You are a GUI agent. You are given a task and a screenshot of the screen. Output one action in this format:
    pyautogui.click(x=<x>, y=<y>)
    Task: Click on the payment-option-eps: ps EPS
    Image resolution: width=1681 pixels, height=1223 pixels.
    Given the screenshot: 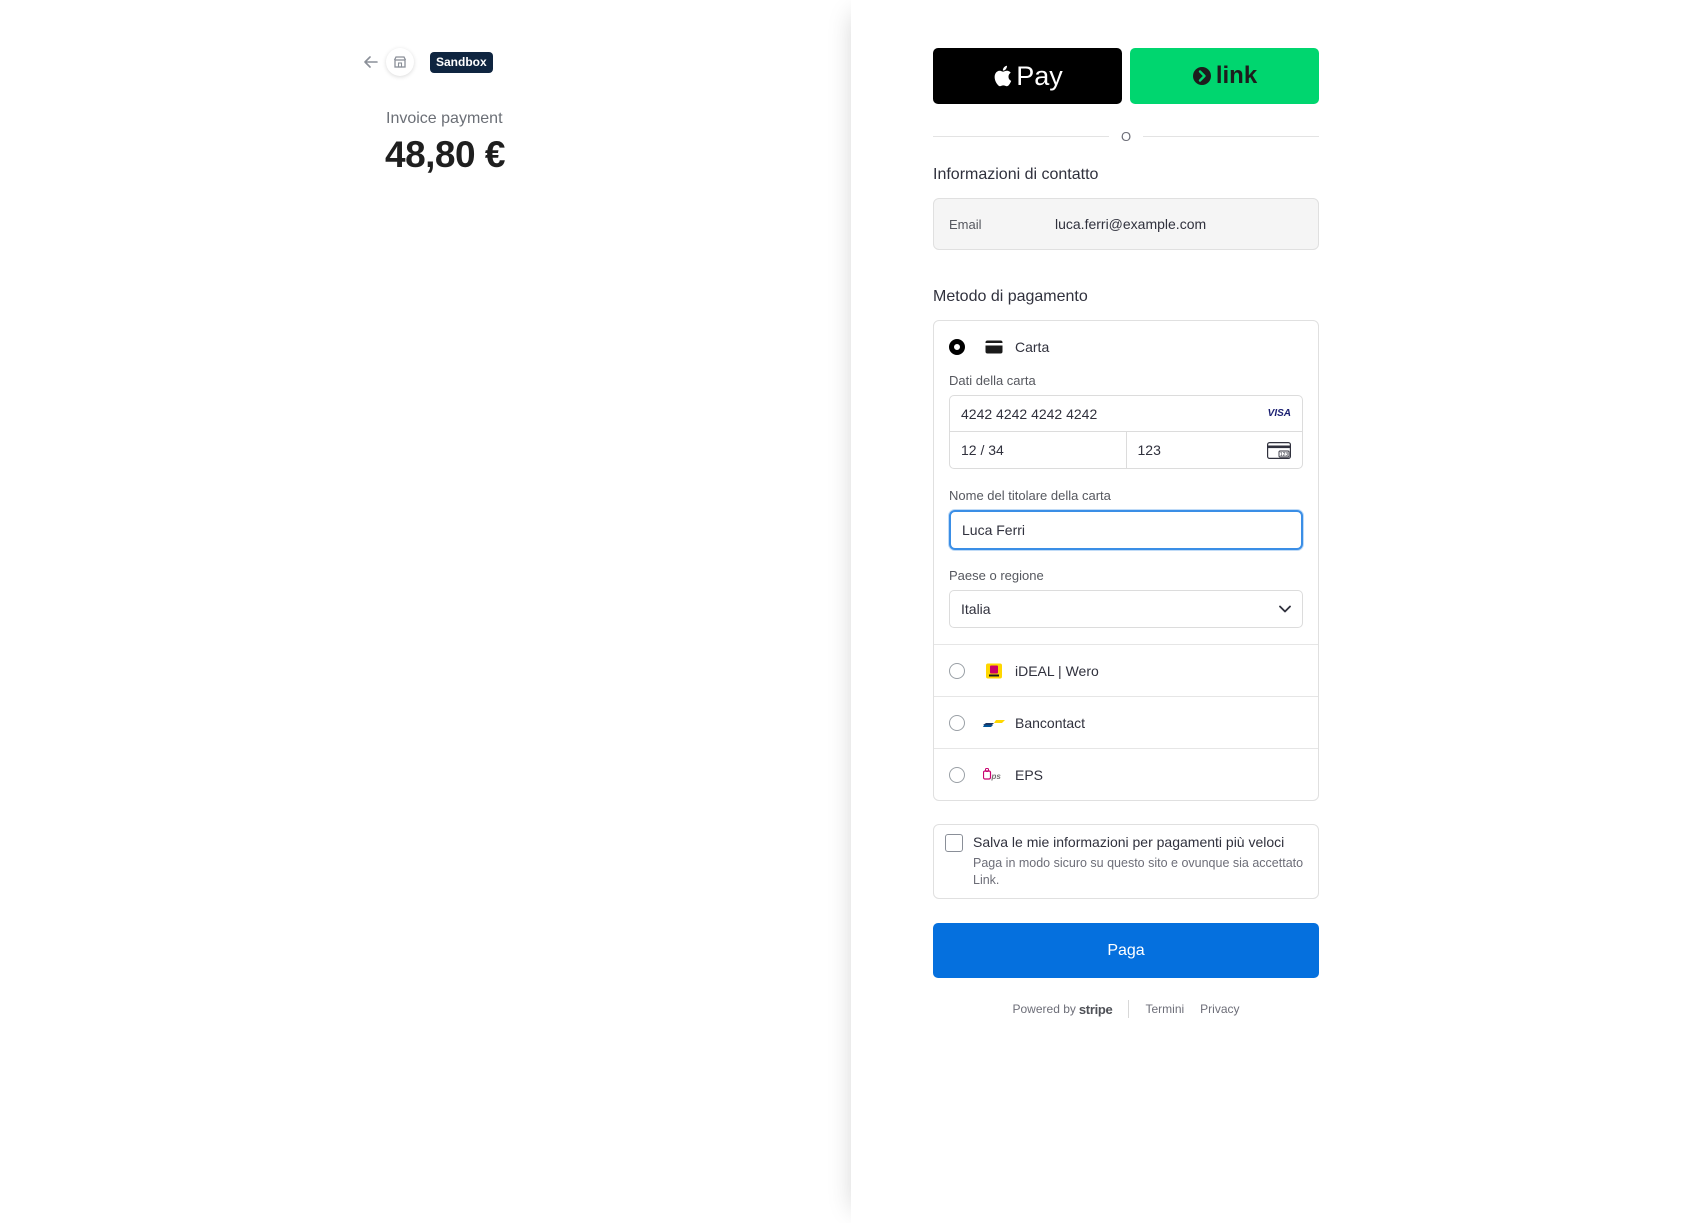 What is the action you would take?
    pyautogui.click(x=1126, y=774)
    